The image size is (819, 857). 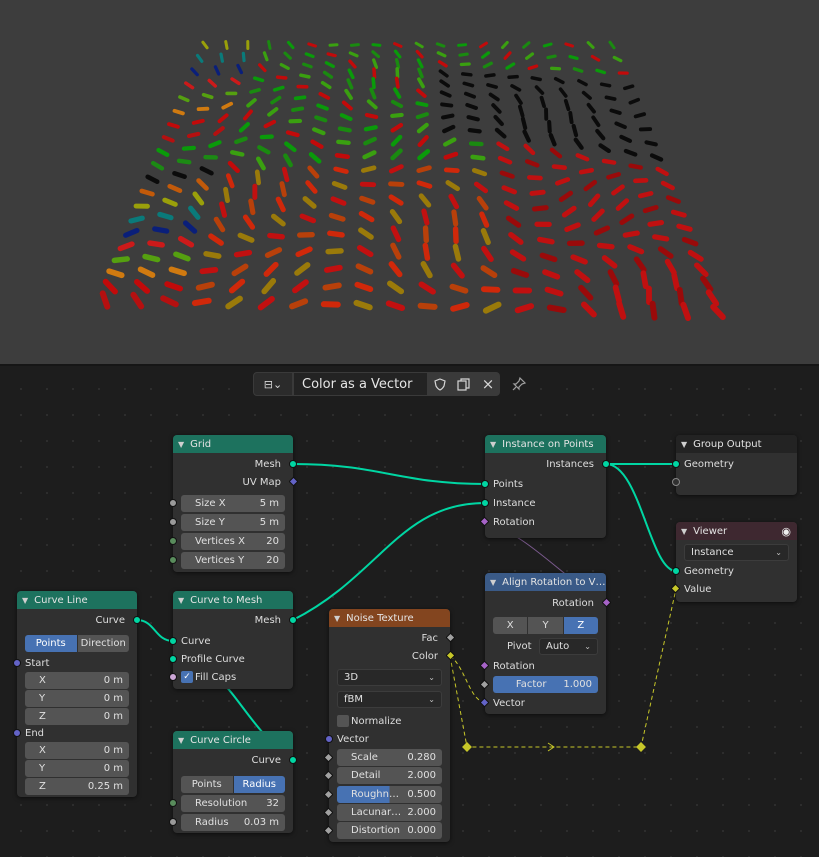 I want to click on socket-instance-in, so click(x=485, y=503).